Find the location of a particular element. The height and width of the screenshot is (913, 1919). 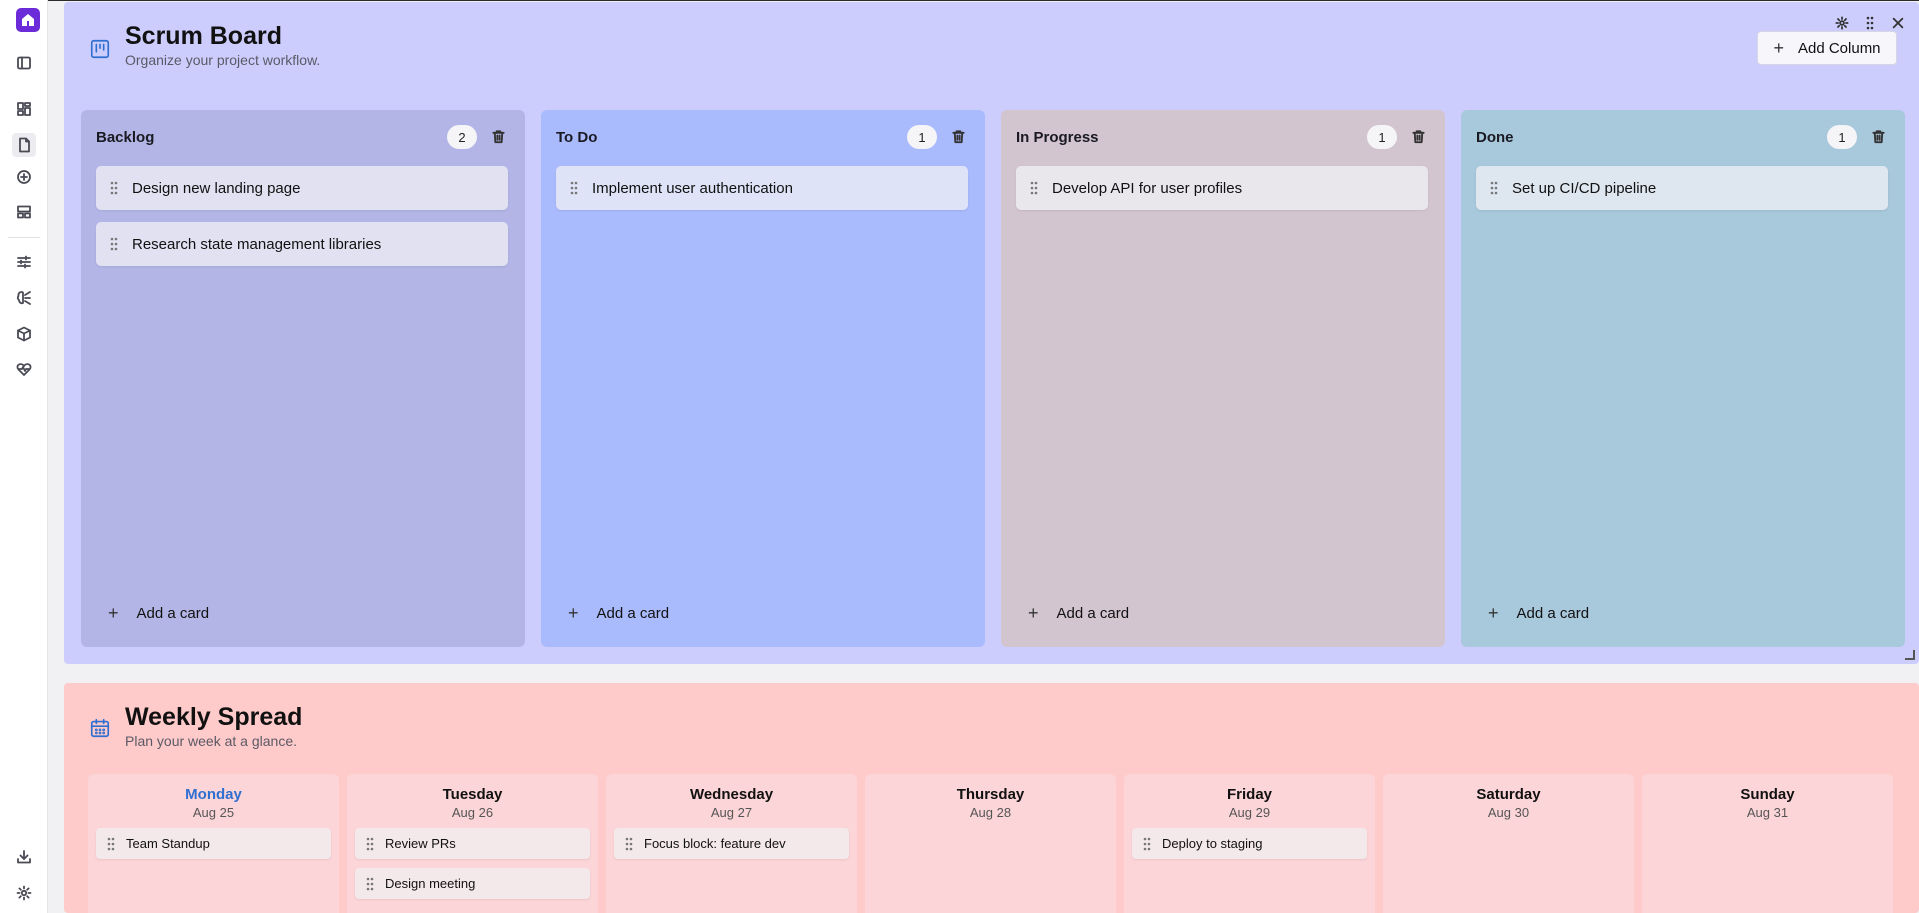

day-name: Tuesday is located at coordinates (472, 794).